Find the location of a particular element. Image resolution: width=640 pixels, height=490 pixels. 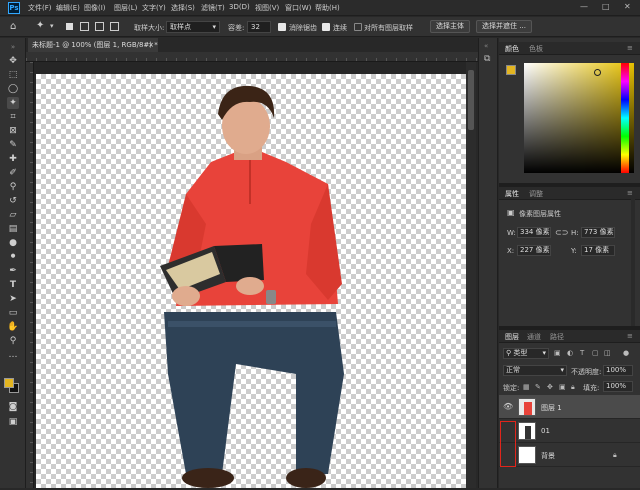

menu-window: 窗口(W) is located at coordinates (298, 8).